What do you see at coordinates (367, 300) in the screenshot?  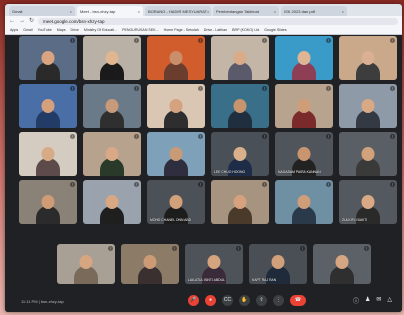 I see `people-icon: ♟` at bounding box center [367, 300].